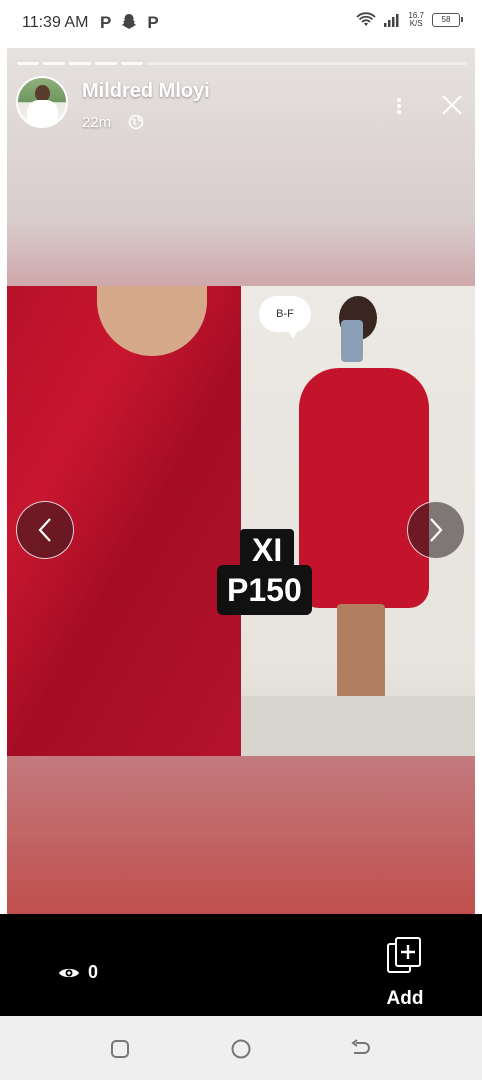  Describe the element at coordinates (352, 341) in the screenshot. I see `phone-in-mirror` at that location.